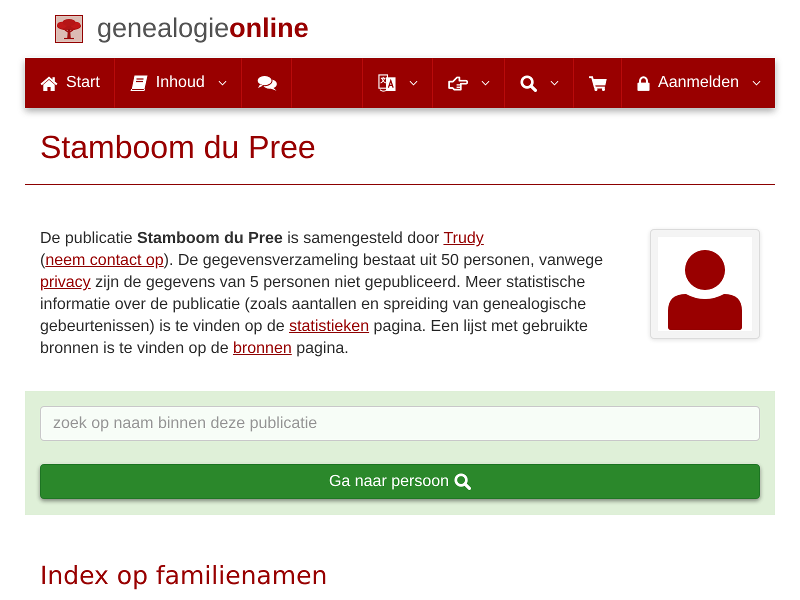 Image resolution: width=800 pixels, height=600 pixels. Describe the element at coordinates (400, 482) in the screenshot. I see `go-to-person-button: Ga naar persoon` at that location.